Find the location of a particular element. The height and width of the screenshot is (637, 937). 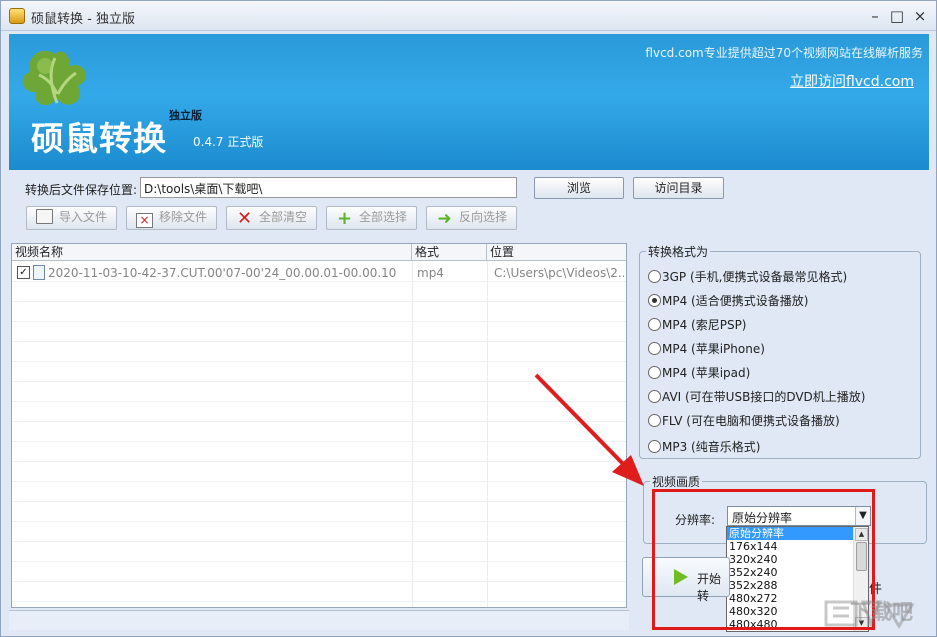

browse-button: 浏览 is located at coordinates (579, 188).